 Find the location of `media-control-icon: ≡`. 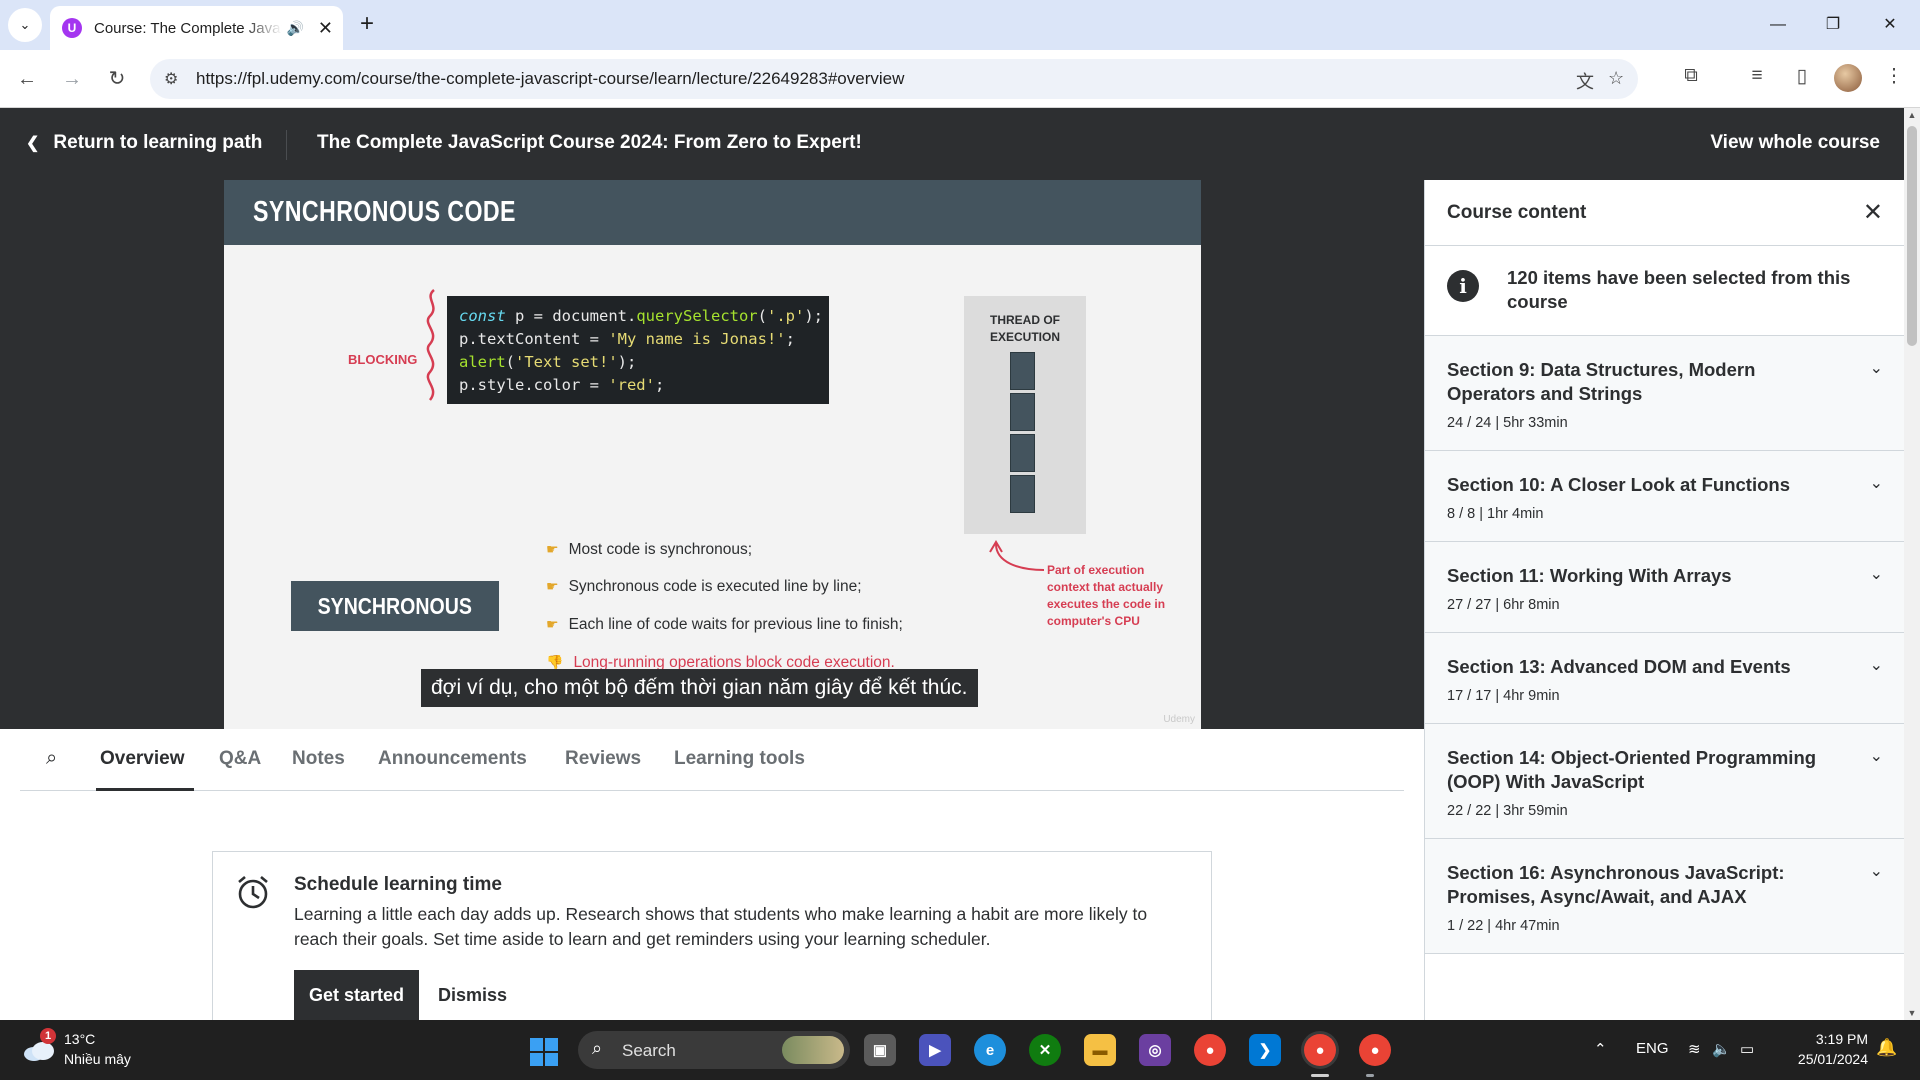

media-control-icon: ≡ is located at coordinates (1757, 76).